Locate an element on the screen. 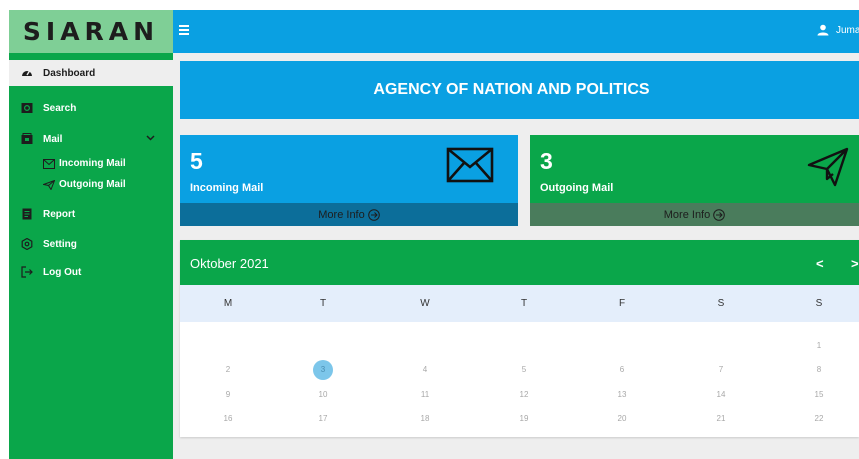 This screenshot has height=459, width=859. logo: SIARAN is located at coordinates (91, 31).